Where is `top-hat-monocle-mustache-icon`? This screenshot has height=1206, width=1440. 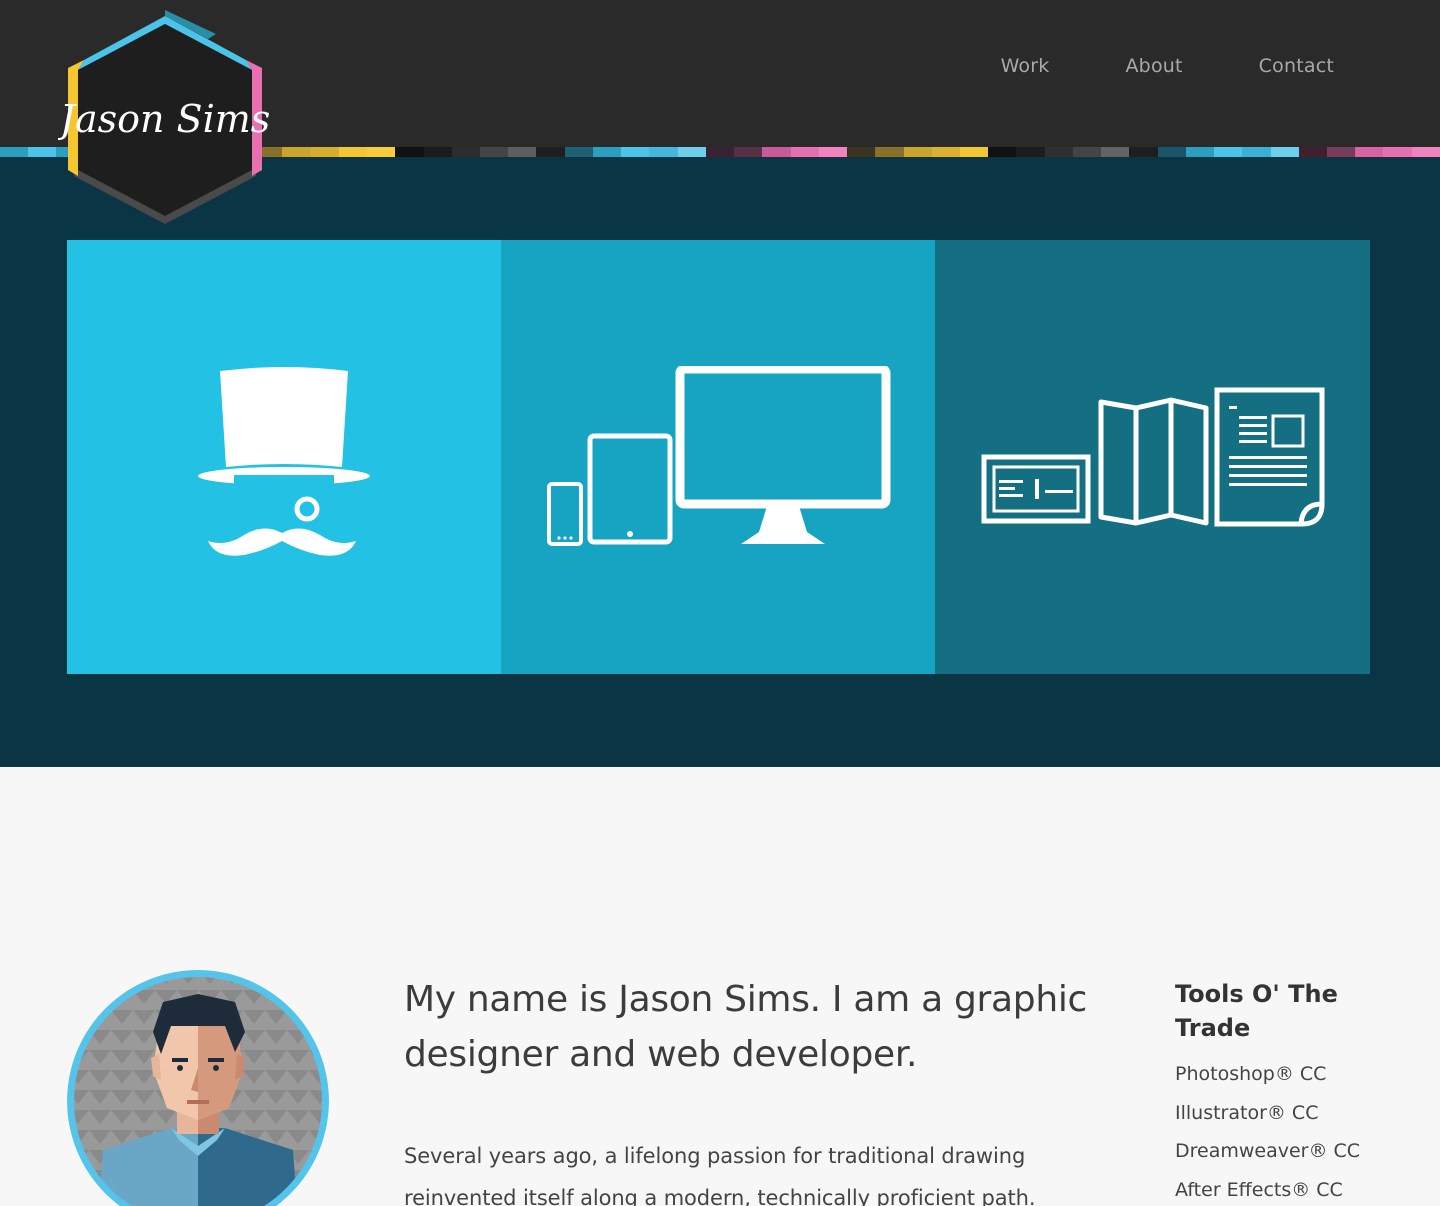 top-hat-monocle-mustache-icon is located at coordinates (284, 461).